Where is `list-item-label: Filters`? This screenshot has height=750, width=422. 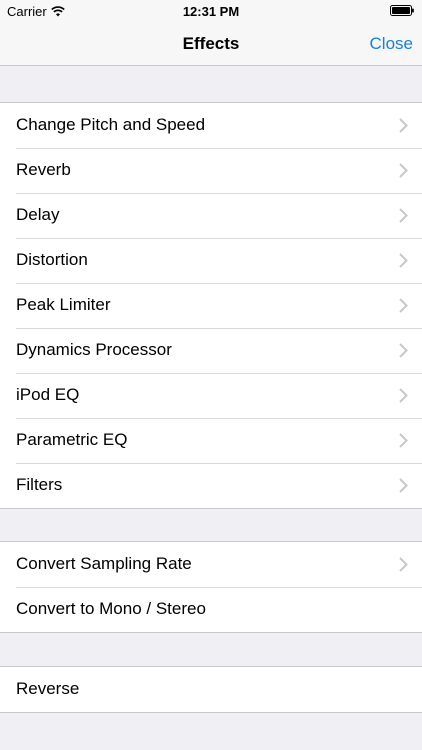
list-item-label: Filters is located at coordinates (39, 484).